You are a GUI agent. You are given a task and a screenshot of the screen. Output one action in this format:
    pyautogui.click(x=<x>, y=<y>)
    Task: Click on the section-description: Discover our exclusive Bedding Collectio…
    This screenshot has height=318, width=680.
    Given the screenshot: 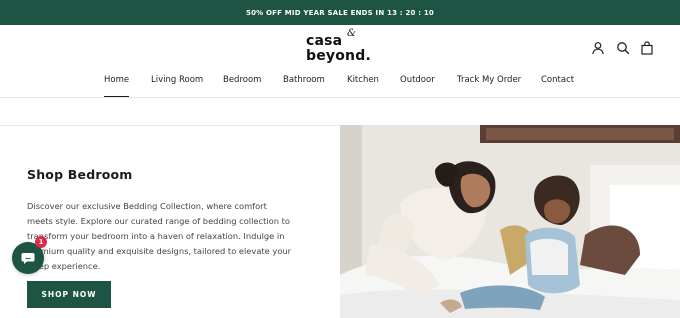 What is the action you would take?
    pyautogui.click(x=159, y=236)
    